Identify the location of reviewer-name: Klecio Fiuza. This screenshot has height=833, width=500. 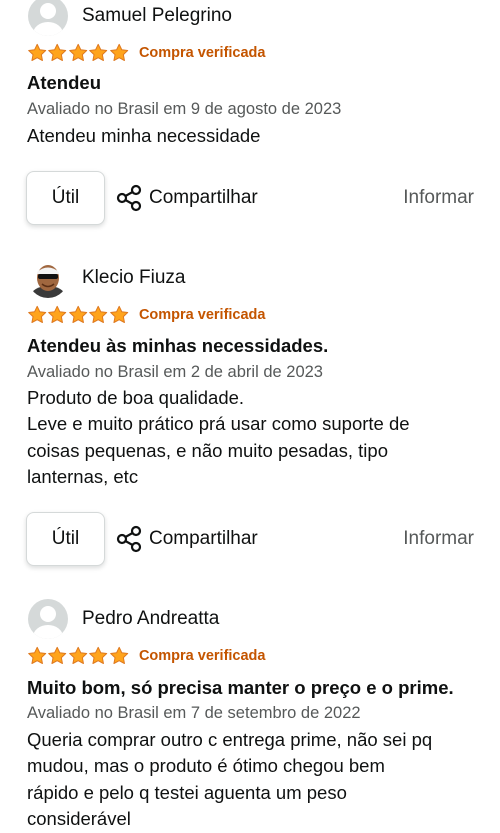
(134, 277).